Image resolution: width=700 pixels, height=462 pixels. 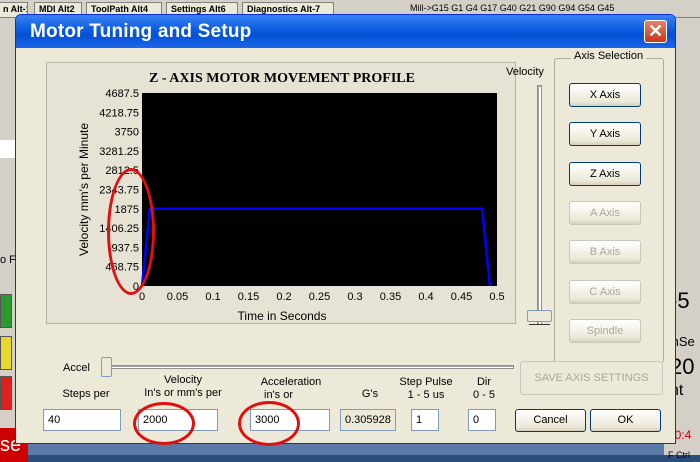 I want to click on velocity-label: Velocity In's or mm's per, so click(x=183, y=387).